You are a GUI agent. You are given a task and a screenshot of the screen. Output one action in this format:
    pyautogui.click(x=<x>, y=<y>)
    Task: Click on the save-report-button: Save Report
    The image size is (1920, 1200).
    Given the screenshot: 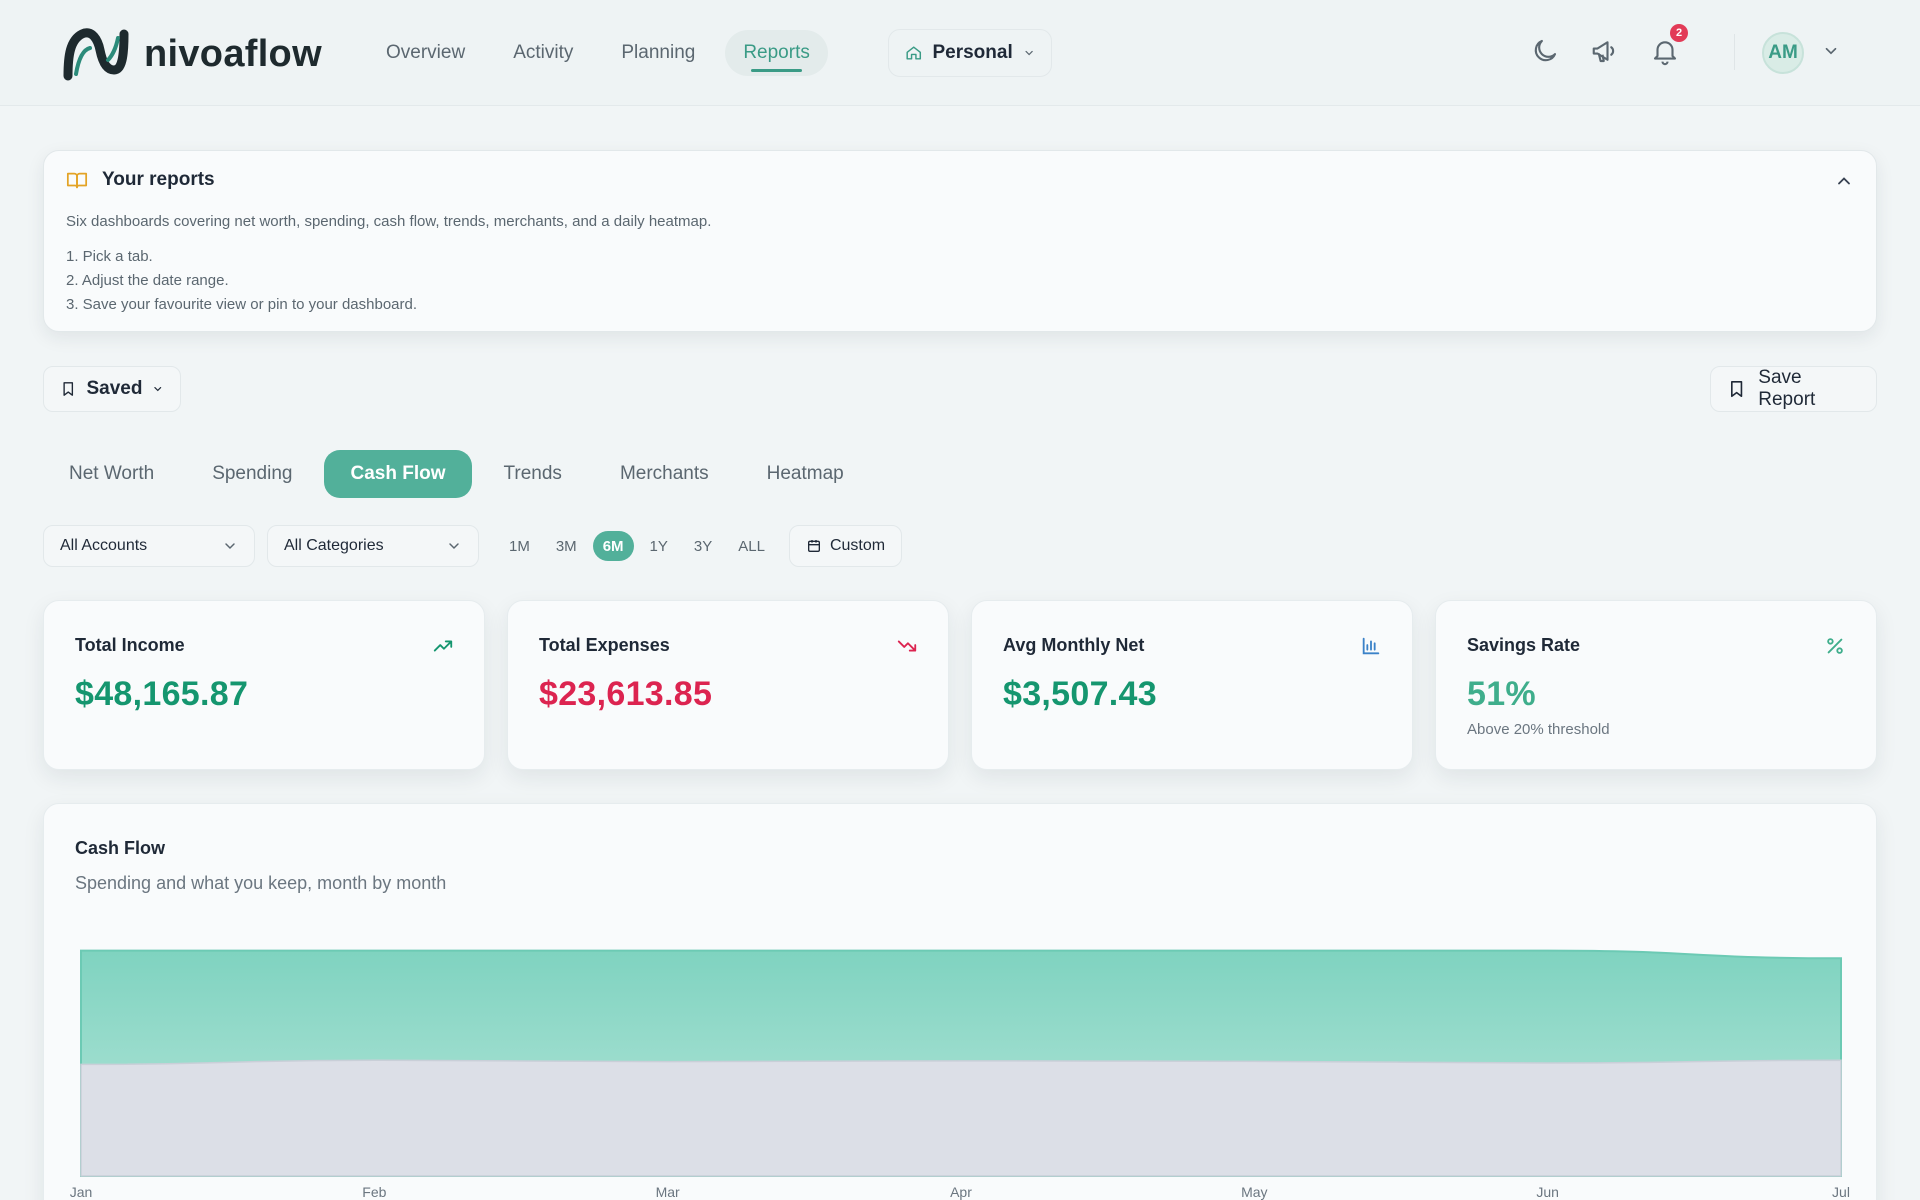 What is the action you would take?
    pyautogui.click(x=1793, y=389)
    